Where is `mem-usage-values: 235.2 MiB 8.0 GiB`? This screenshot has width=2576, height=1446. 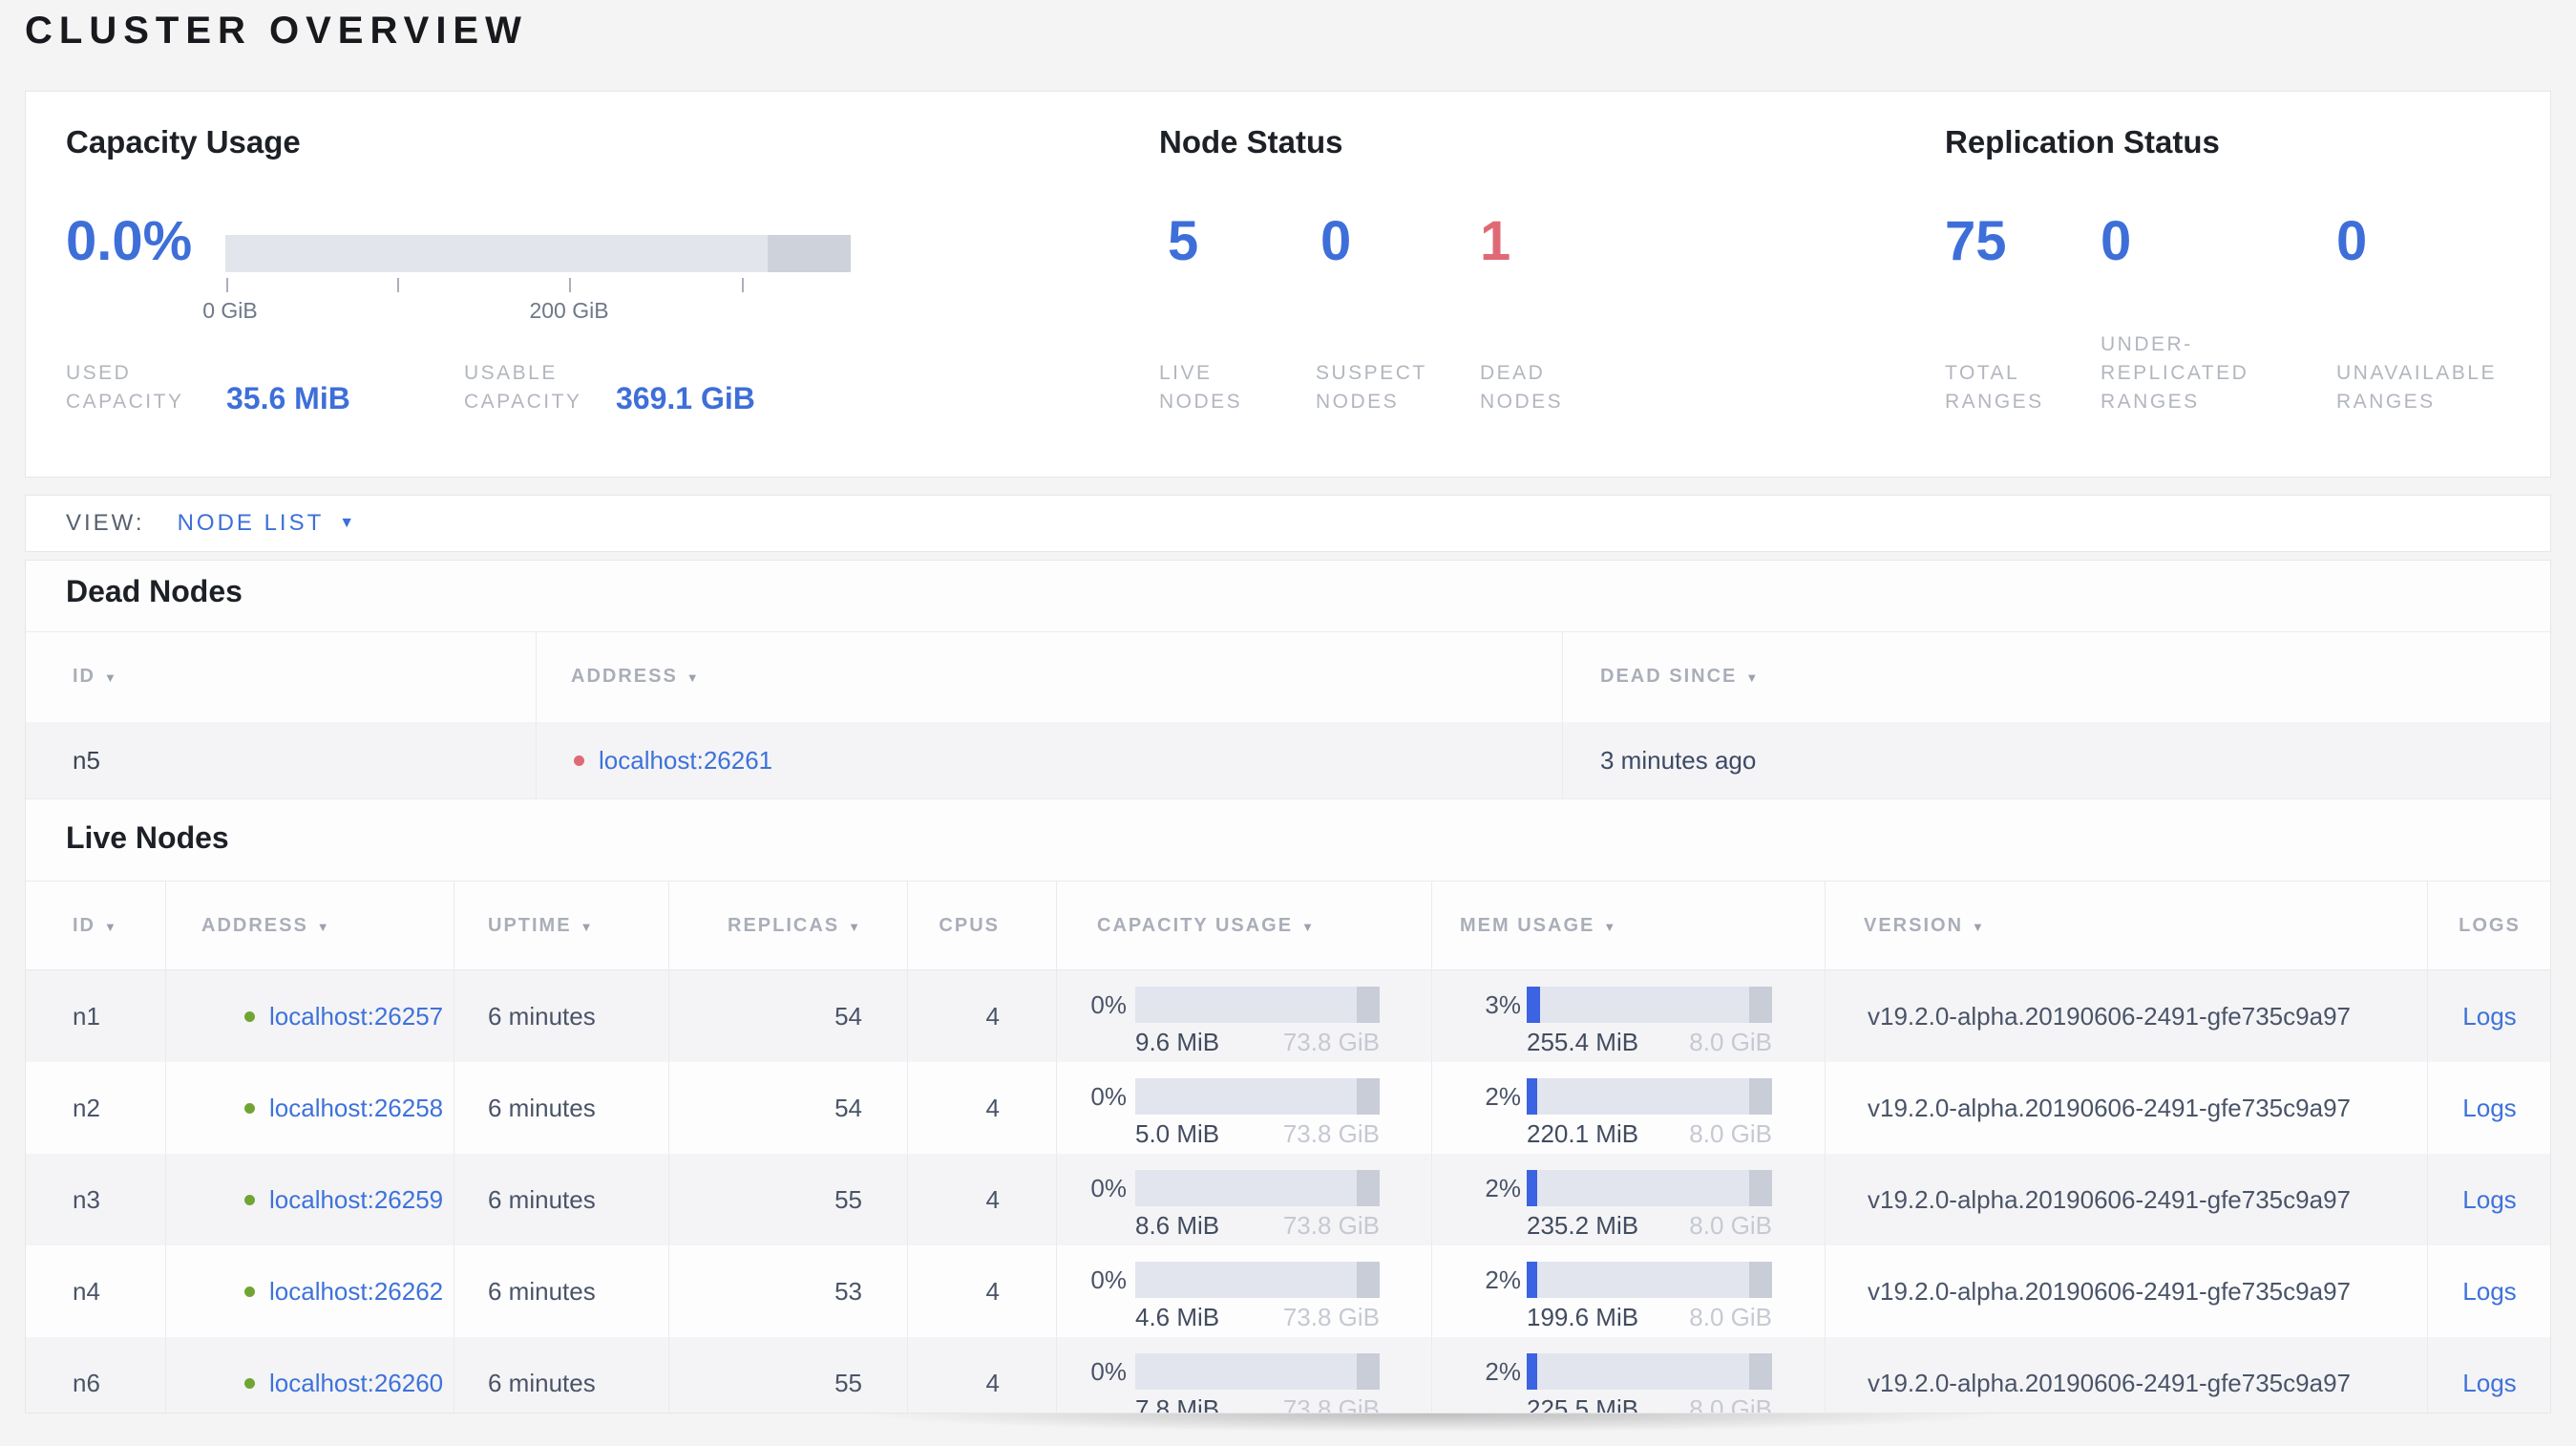
mem-usage-values: 235.2 MiB 8.0 GiB is located at coordinates (1649, 1226).